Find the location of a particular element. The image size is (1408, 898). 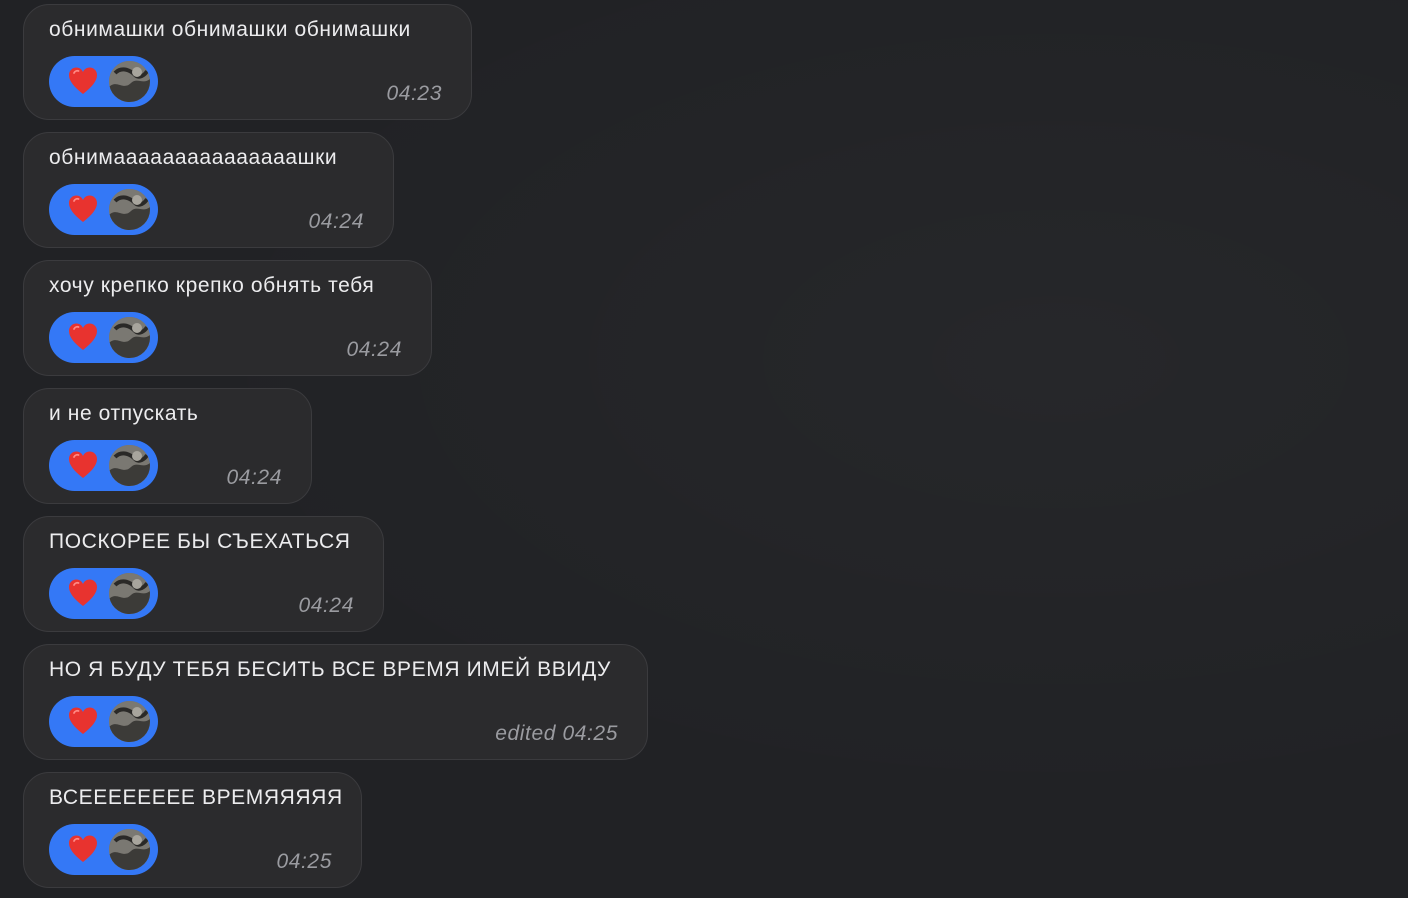

message-text: ПОСКОРЕЕ БЫ СЪЕХАТЬСЯ is located at coordinates (200, 541).